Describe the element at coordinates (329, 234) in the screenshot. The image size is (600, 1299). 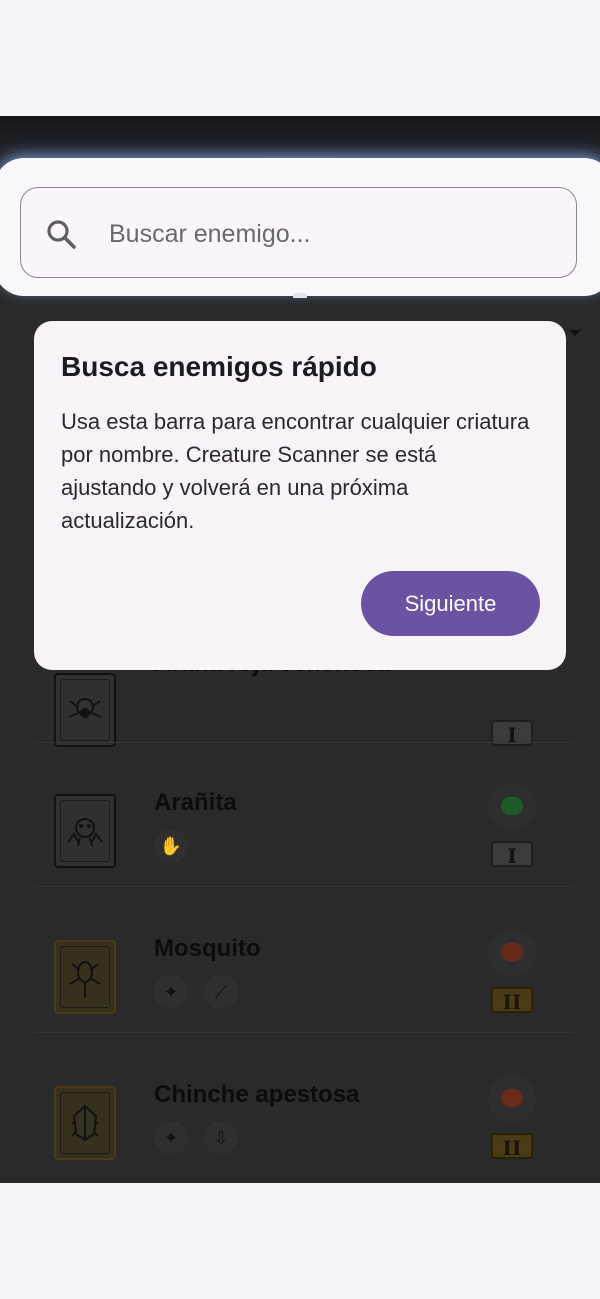
I see `search-input` at that location.